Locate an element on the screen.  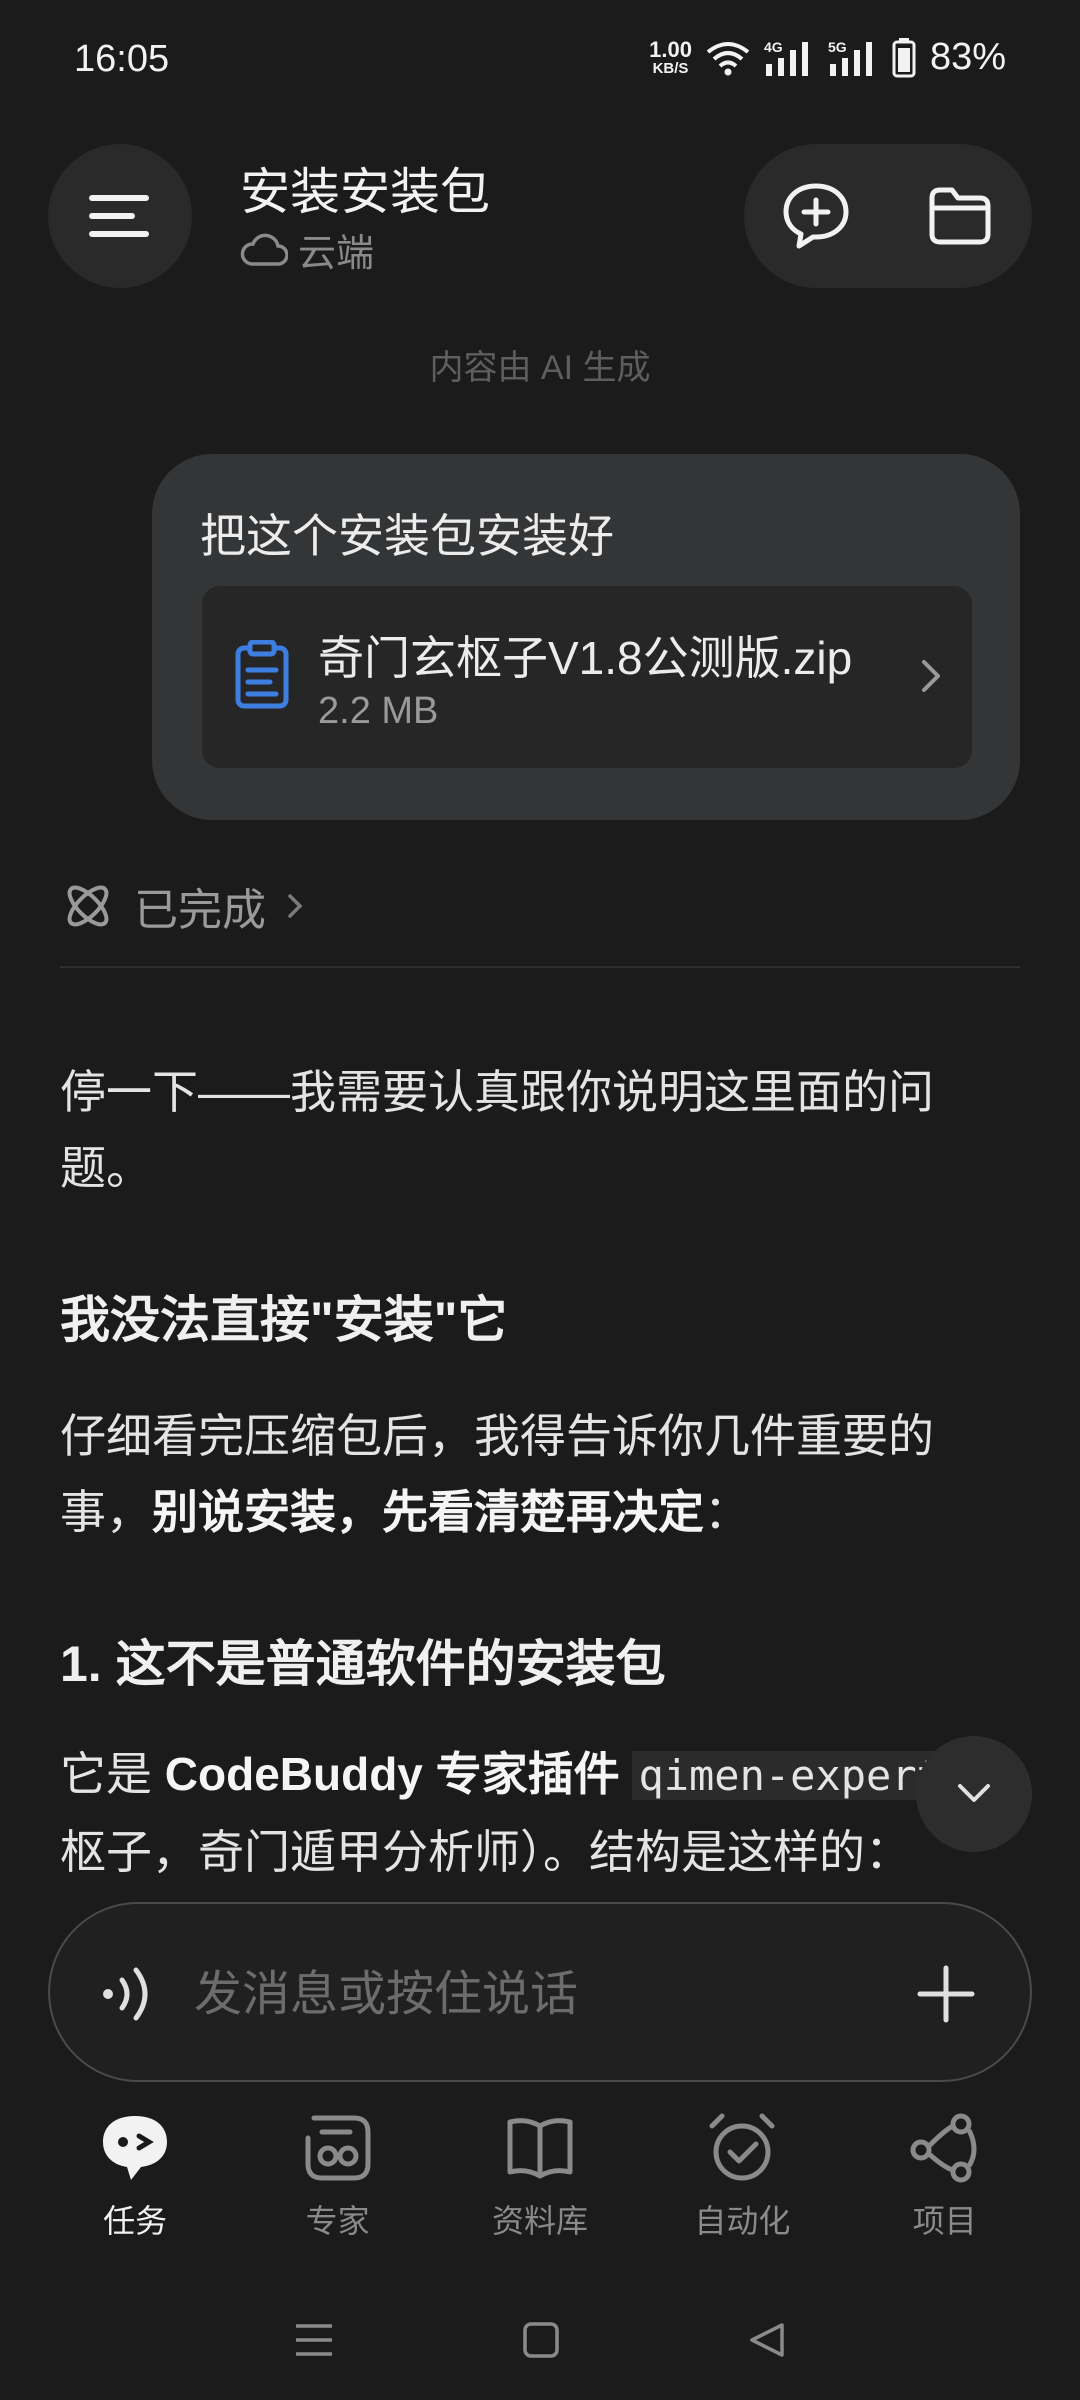
cloud-icon is located at coordinates (264, 249).